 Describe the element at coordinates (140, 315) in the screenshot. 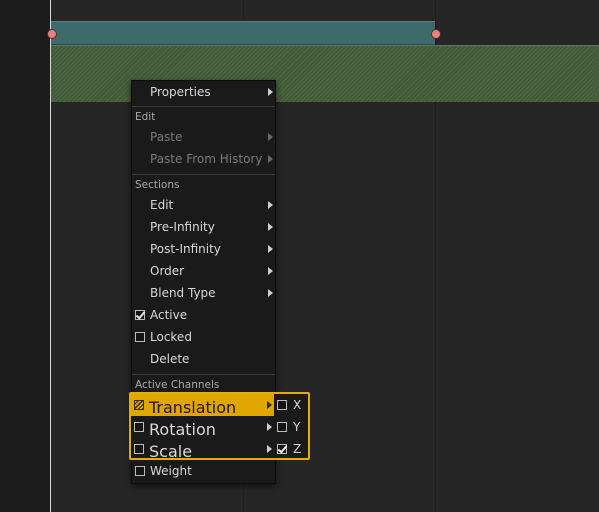

I see `active-checkbox` at that location.